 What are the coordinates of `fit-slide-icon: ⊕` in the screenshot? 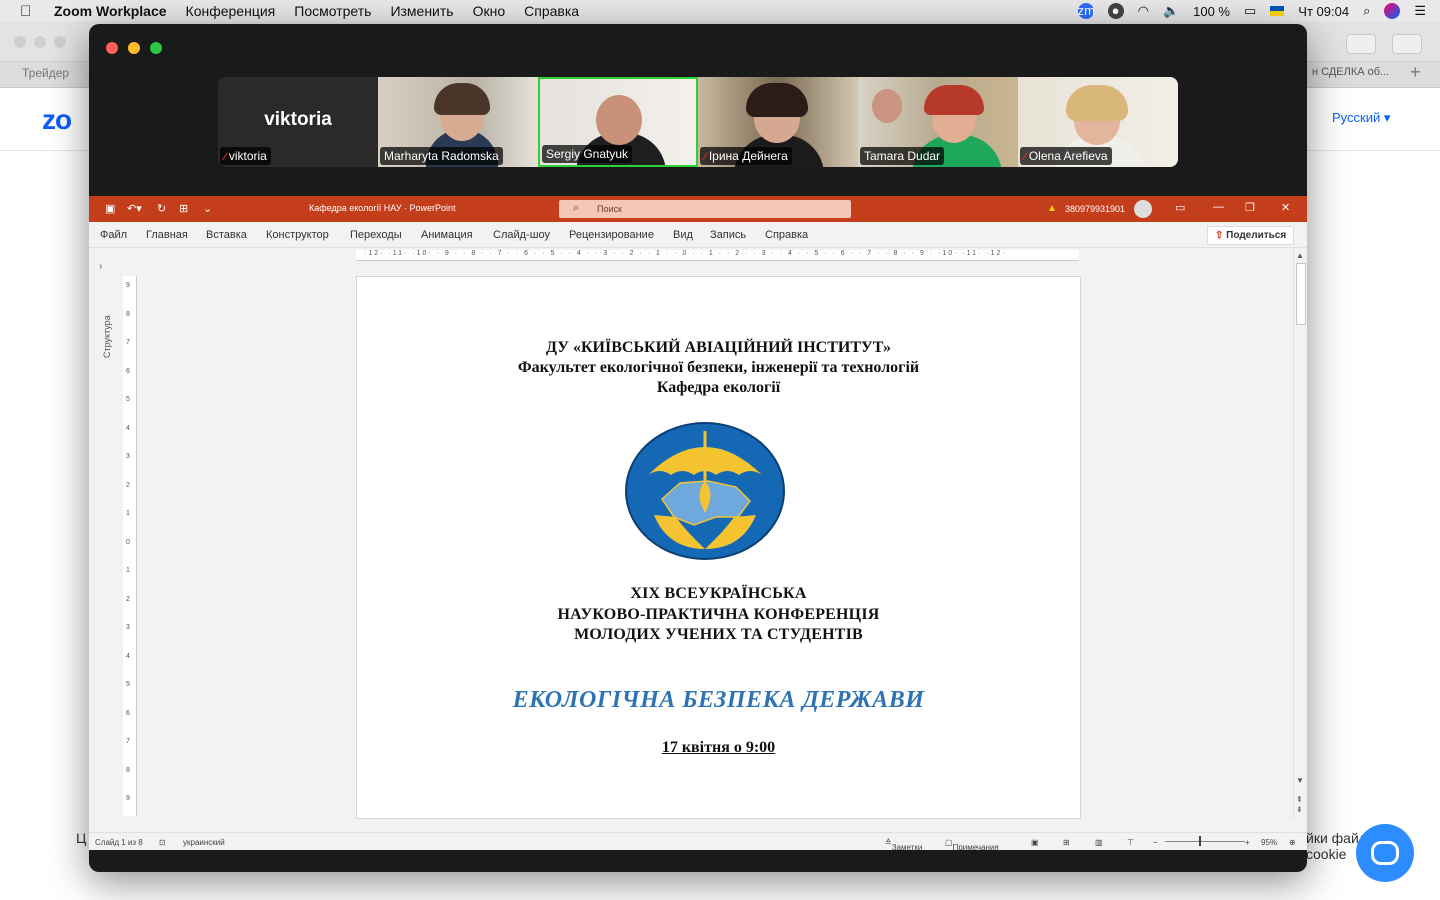 It's located at (1292, 842).